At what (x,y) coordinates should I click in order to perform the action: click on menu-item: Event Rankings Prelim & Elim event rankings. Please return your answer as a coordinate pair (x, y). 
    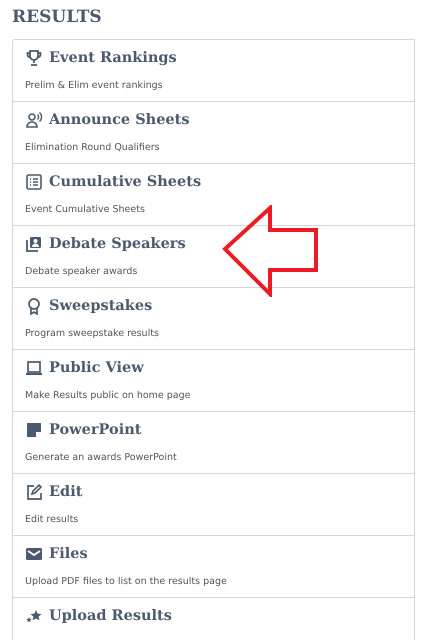
    Looking at the image, I should click on (213, 71).